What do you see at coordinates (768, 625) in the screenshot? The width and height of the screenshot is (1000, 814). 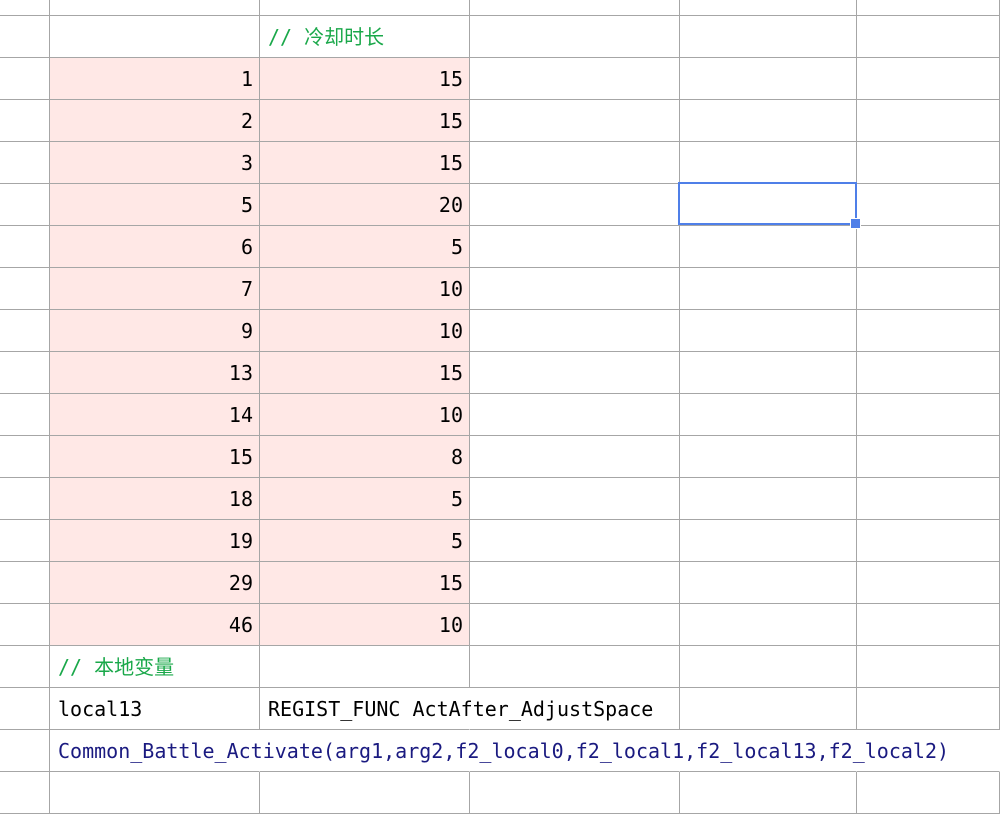 I see `cell-r15-c4` at bounding box center [768, 625].